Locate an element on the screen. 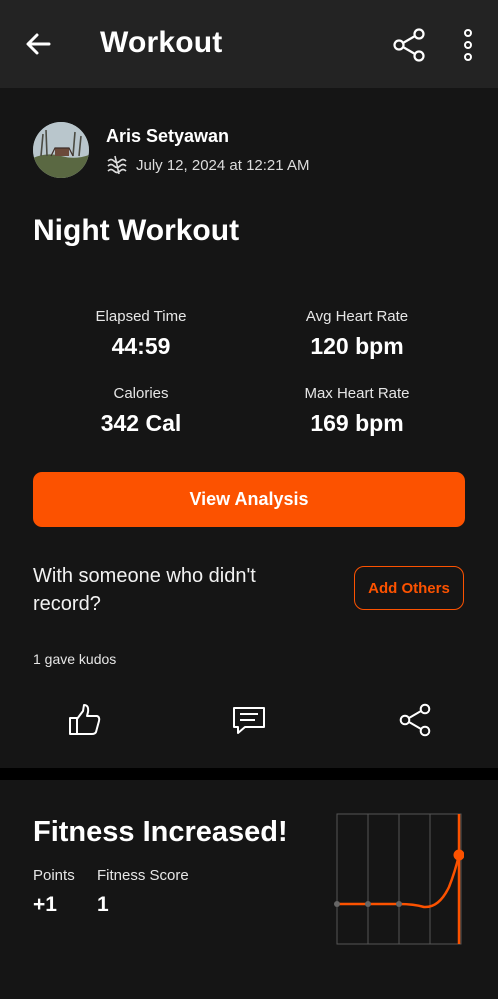  view-analysis-button: View Analysis is located at coordinates (249, 499).